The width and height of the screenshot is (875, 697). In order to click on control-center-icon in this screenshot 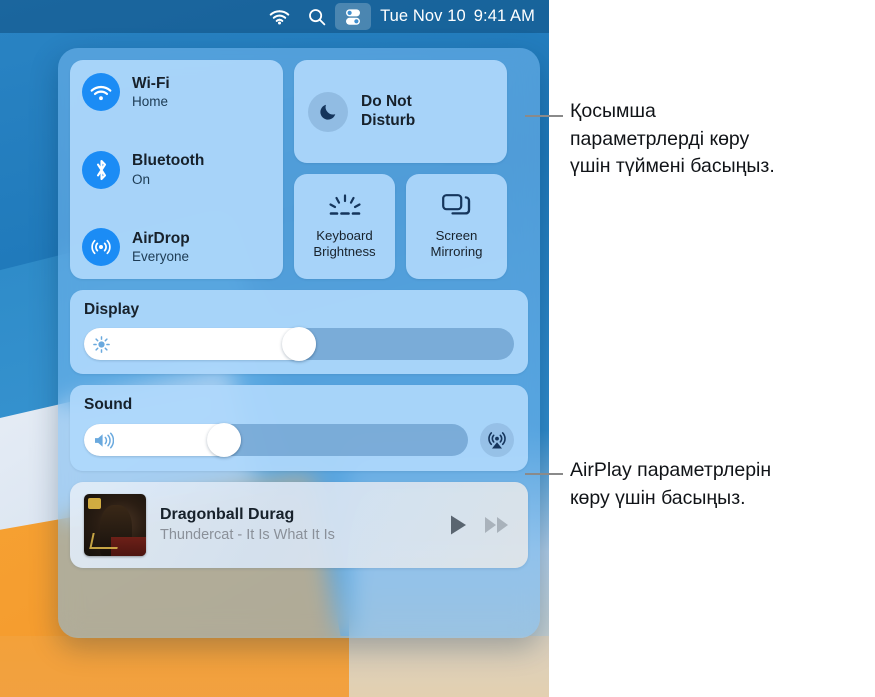, I will do `click(353, 16)`.